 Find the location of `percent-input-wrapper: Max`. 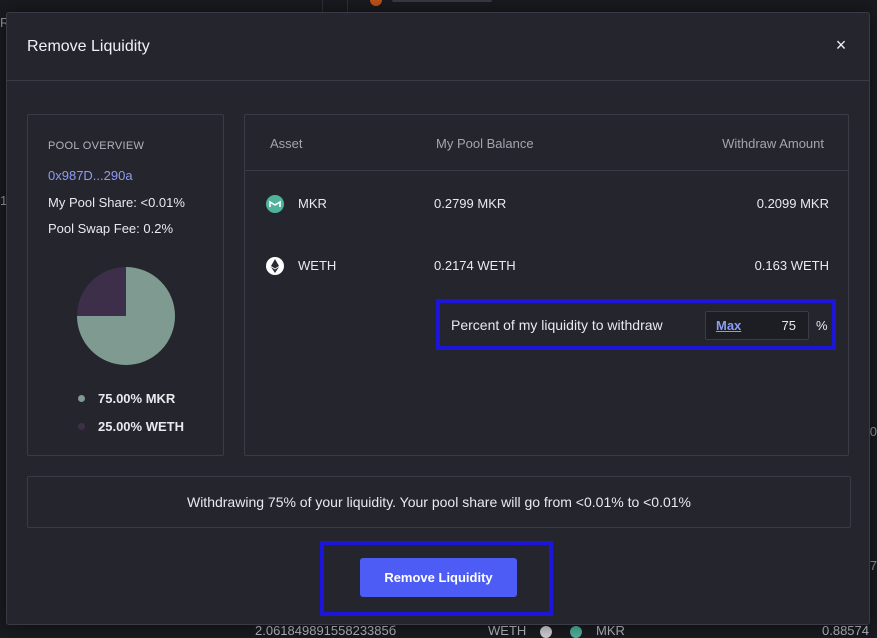

percent-input-wrapper: Max is located at coordinates (757, 325).